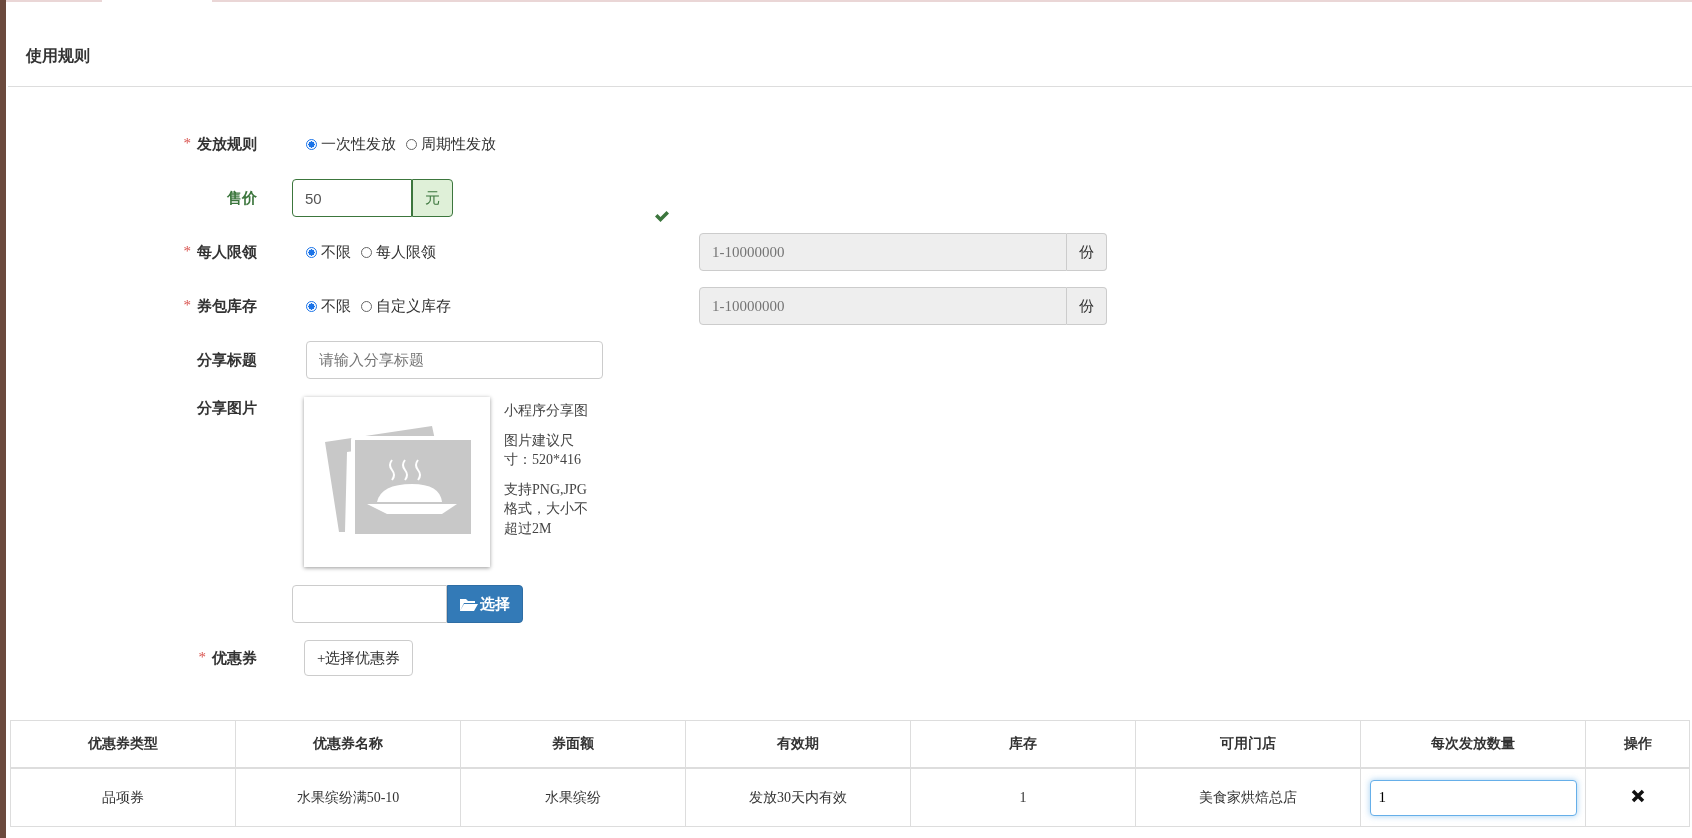 The image size is (1692, 838). I want to click on table-cell: 水果缤纷满50-10, so click(348, 797).